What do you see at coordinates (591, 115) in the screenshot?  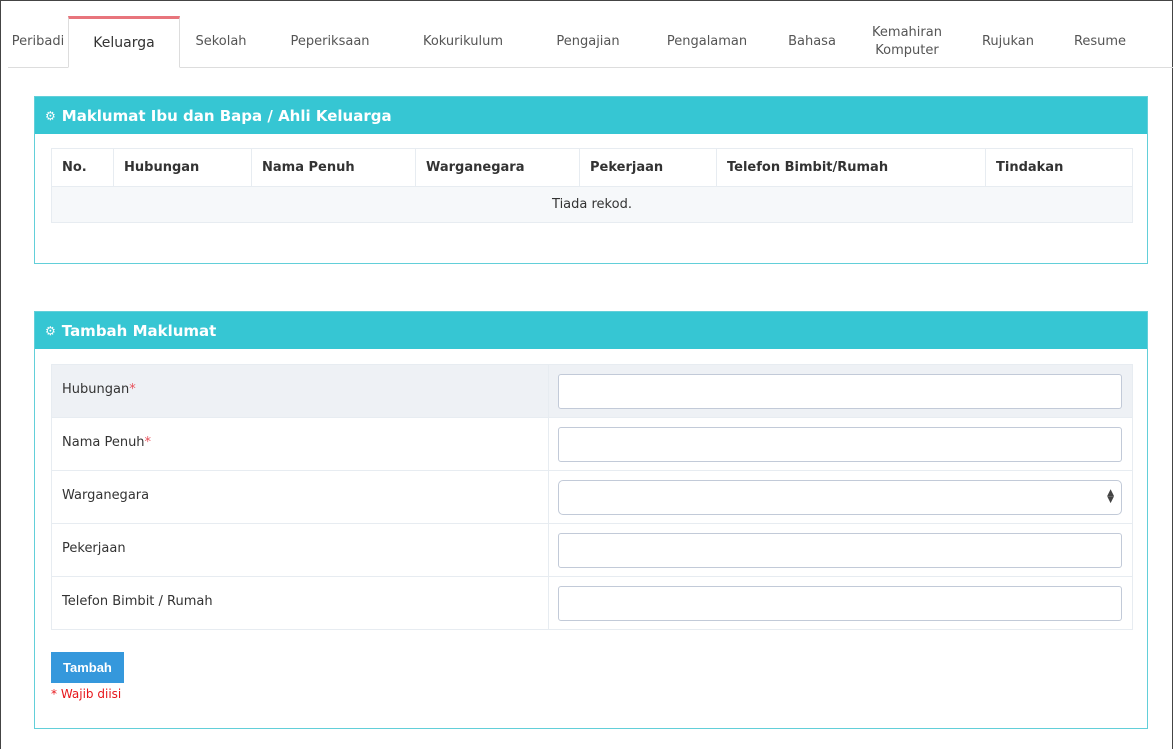 I see `family-list-panel-header: ⚙ Maklumat Ibu dan Bapa / Ahli Keluarga` at bounding box center [591, 115].